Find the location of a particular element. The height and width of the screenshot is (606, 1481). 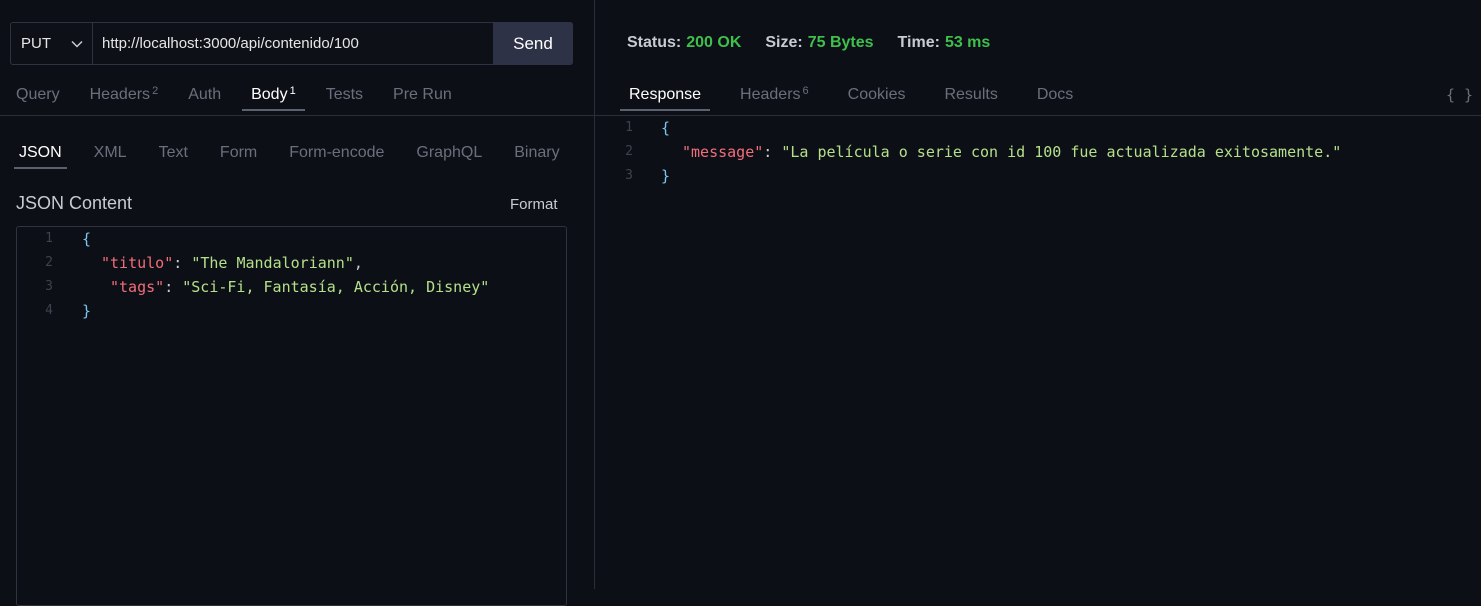

tab-pre-run: Pre Run is located at coordinates (422, 95).